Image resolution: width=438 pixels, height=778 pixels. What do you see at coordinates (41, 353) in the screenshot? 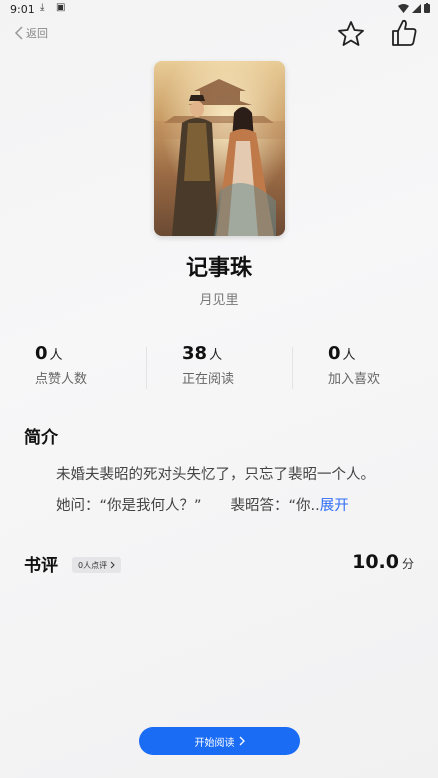
I see `stat-likes-value: 0` at bounding box center [41, 353].